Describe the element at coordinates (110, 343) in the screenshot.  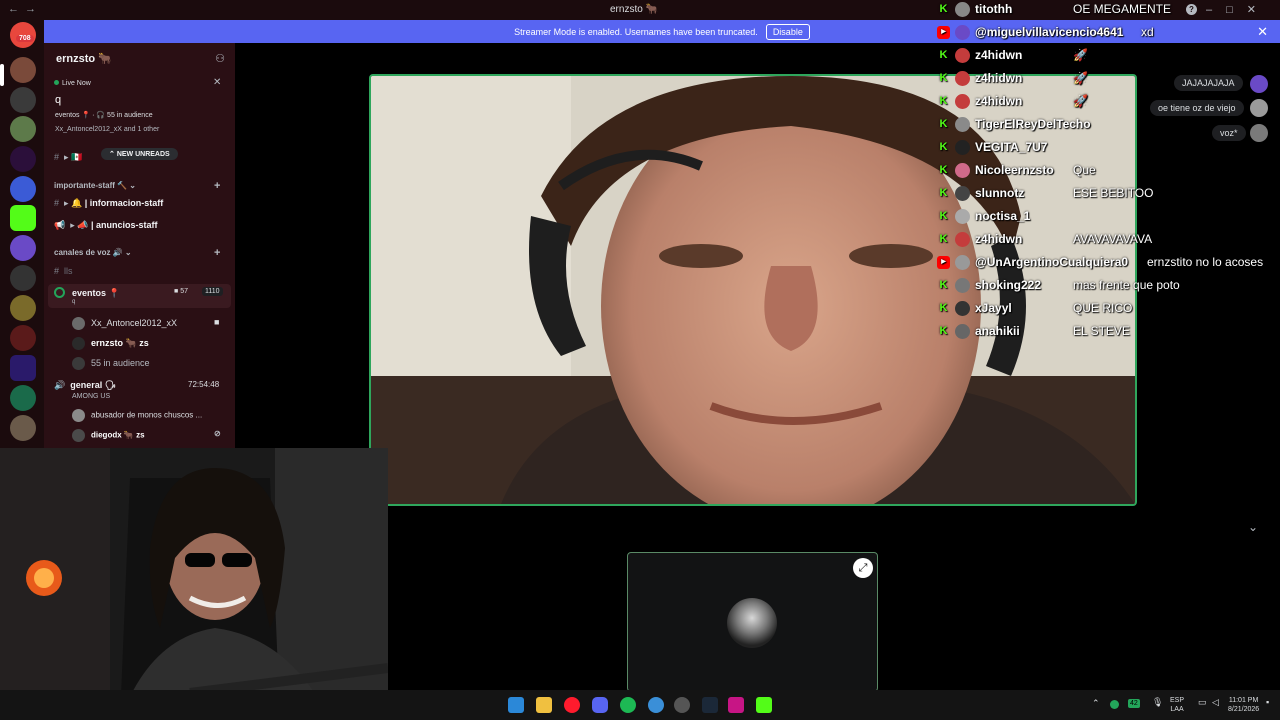
I see `voice-member: ernzsto 🐂 zs` at that location.